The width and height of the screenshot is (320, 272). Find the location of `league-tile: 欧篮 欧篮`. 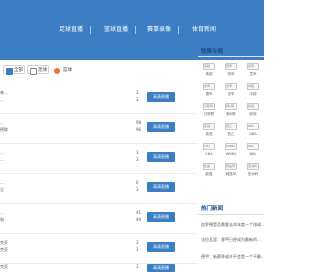

league-tile: 欧篮 欧篮 is located at coordinates (209, 172).